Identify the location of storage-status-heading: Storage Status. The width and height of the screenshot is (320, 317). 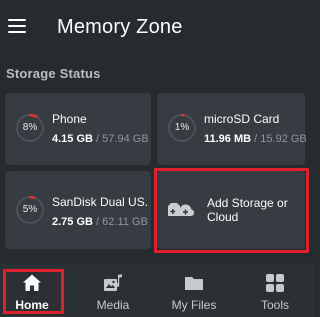
(53, 73).